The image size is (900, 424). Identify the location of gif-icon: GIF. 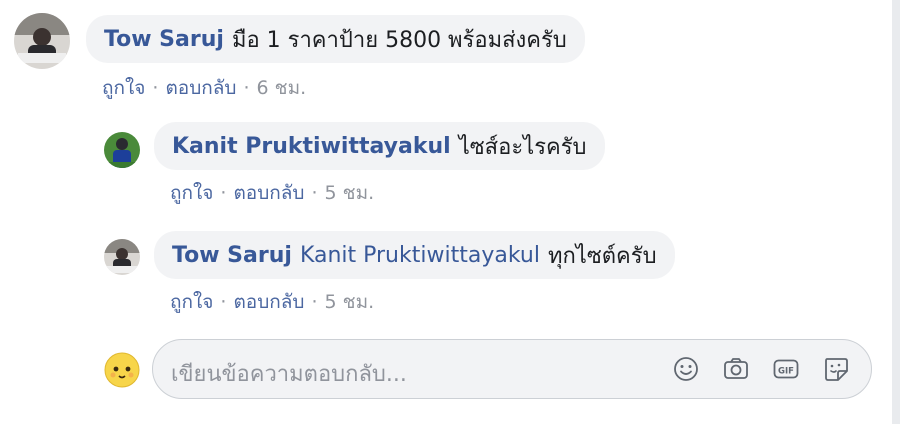
(786, 369).